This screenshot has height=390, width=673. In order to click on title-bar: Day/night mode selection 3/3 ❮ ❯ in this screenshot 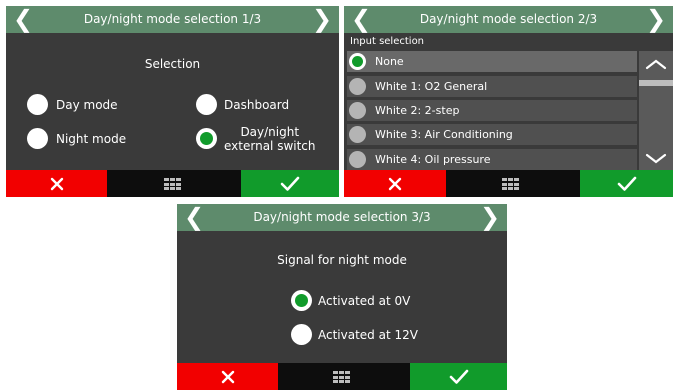, I will do `click(342, 217)`.